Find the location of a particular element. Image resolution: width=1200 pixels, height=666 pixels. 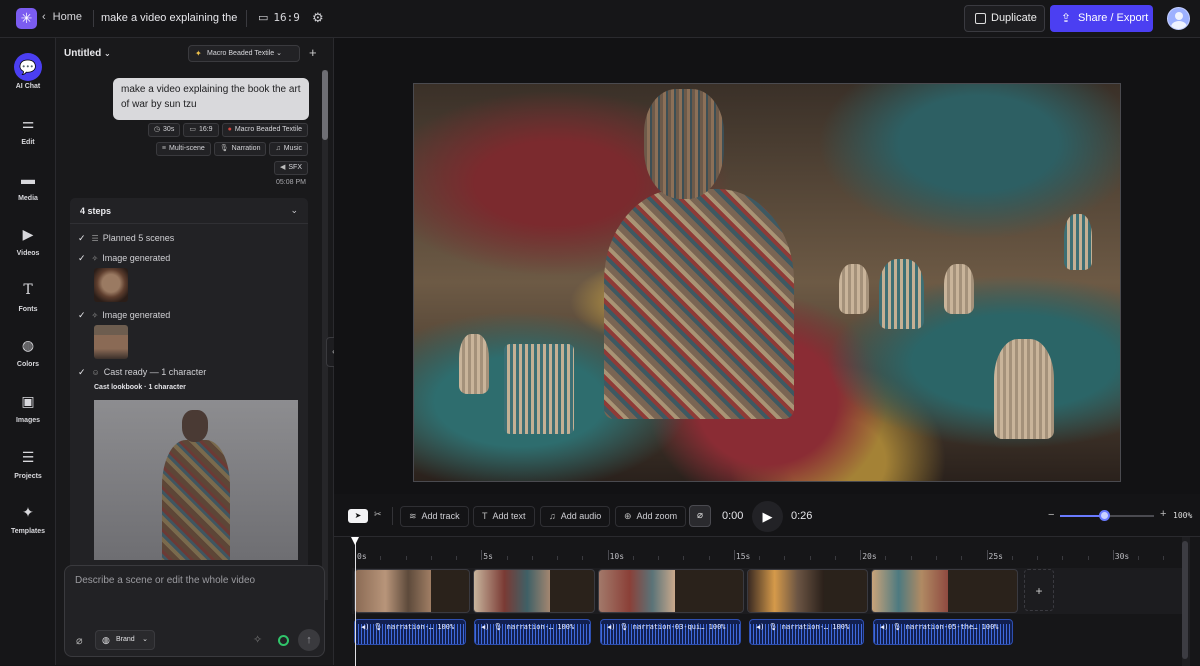

zoom-icon: ⊕ is located at coordinates (628, 516).